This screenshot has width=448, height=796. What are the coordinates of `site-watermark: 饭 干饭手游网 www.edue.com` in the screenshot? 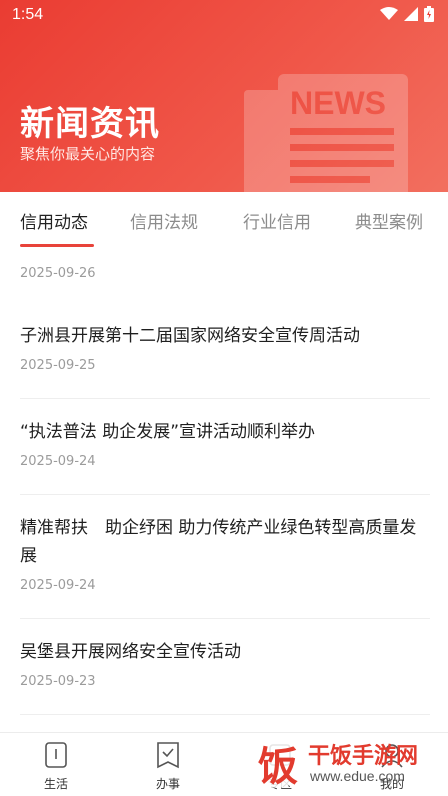 It's located at (345, 764).